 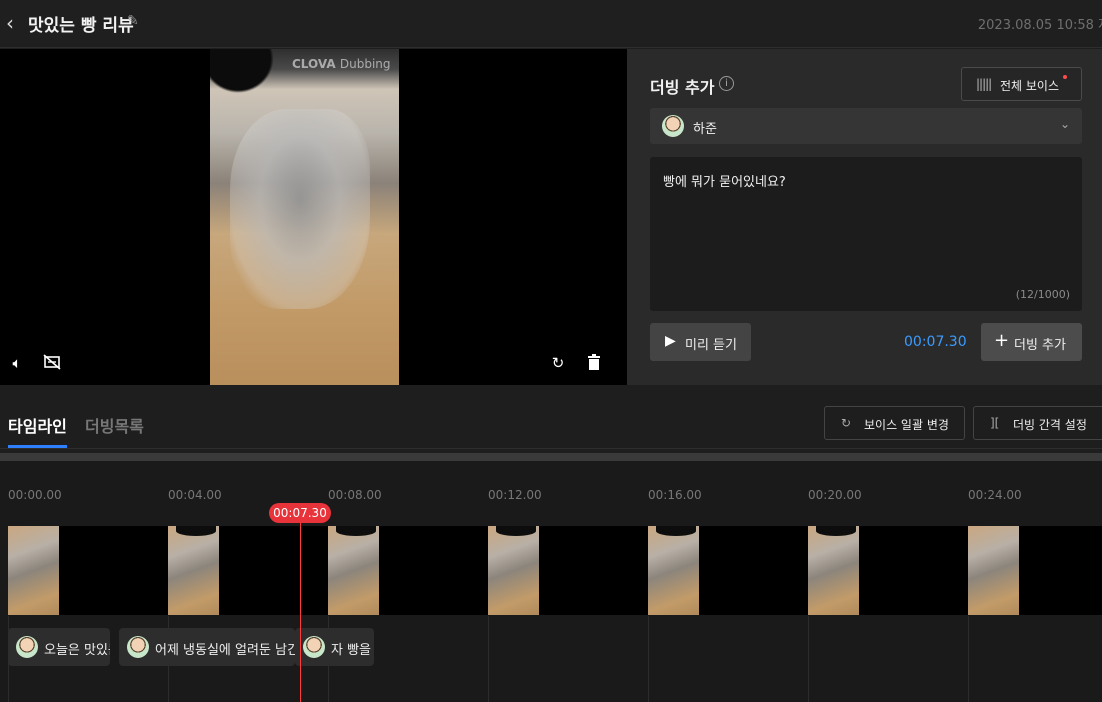 I want to click on replace-icon: ↻, so click(x=558, y=363).